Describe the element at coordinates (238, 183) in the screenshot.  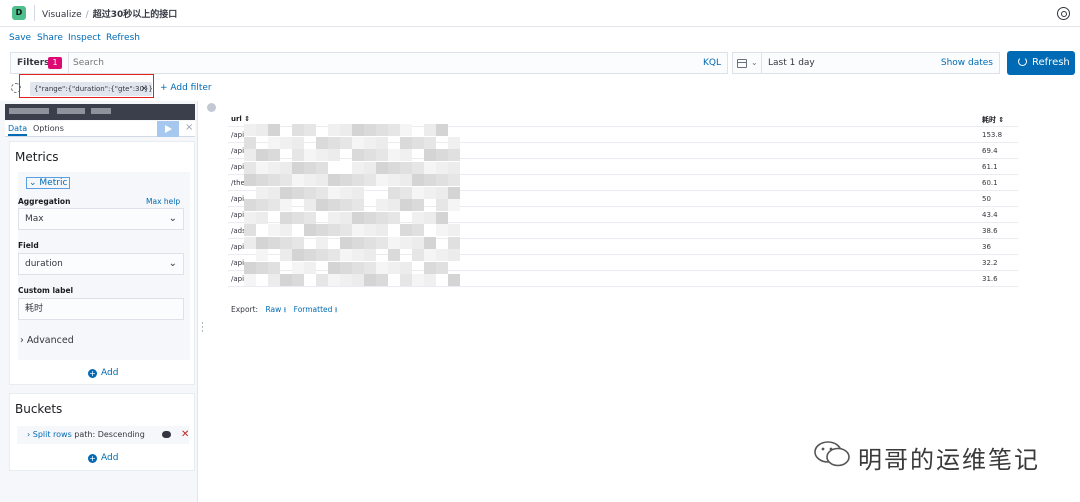
I see `url-cell: /the` at that location.